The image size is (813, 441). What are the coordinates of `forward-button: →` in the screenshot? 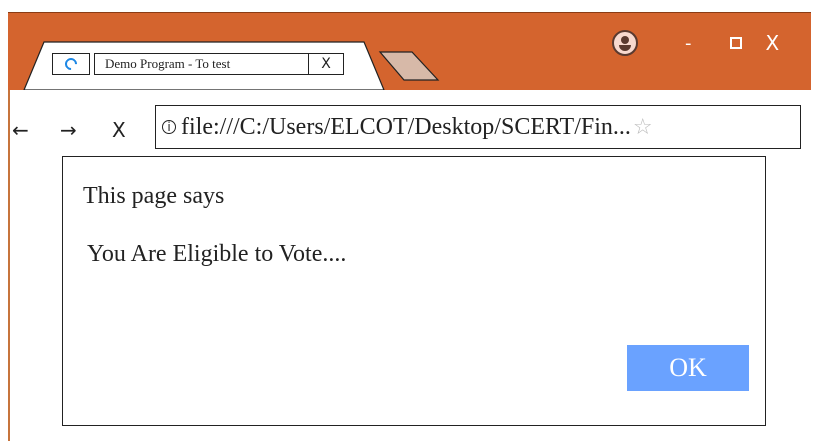 It's located at (68, 130).